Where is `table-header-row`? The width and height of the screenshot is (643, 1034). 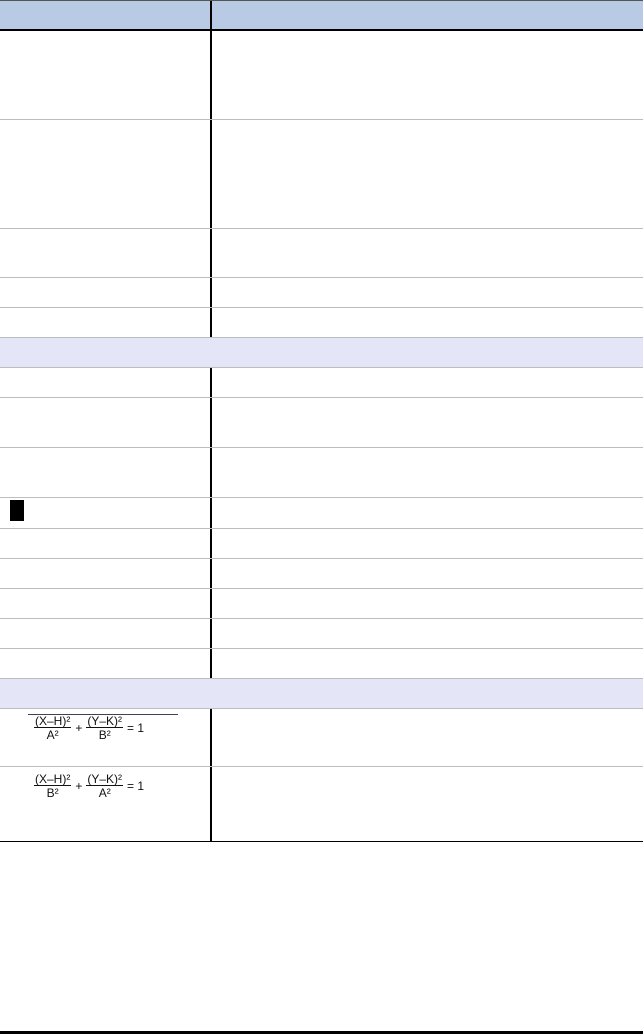 table-header-row is located at coordinates (321, 15).